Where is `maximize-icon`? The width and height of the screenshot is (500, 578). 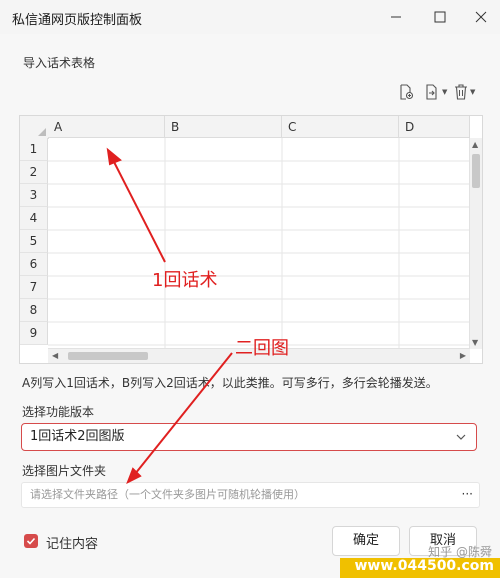 maximize-icon is located at coordinates (440, 17).